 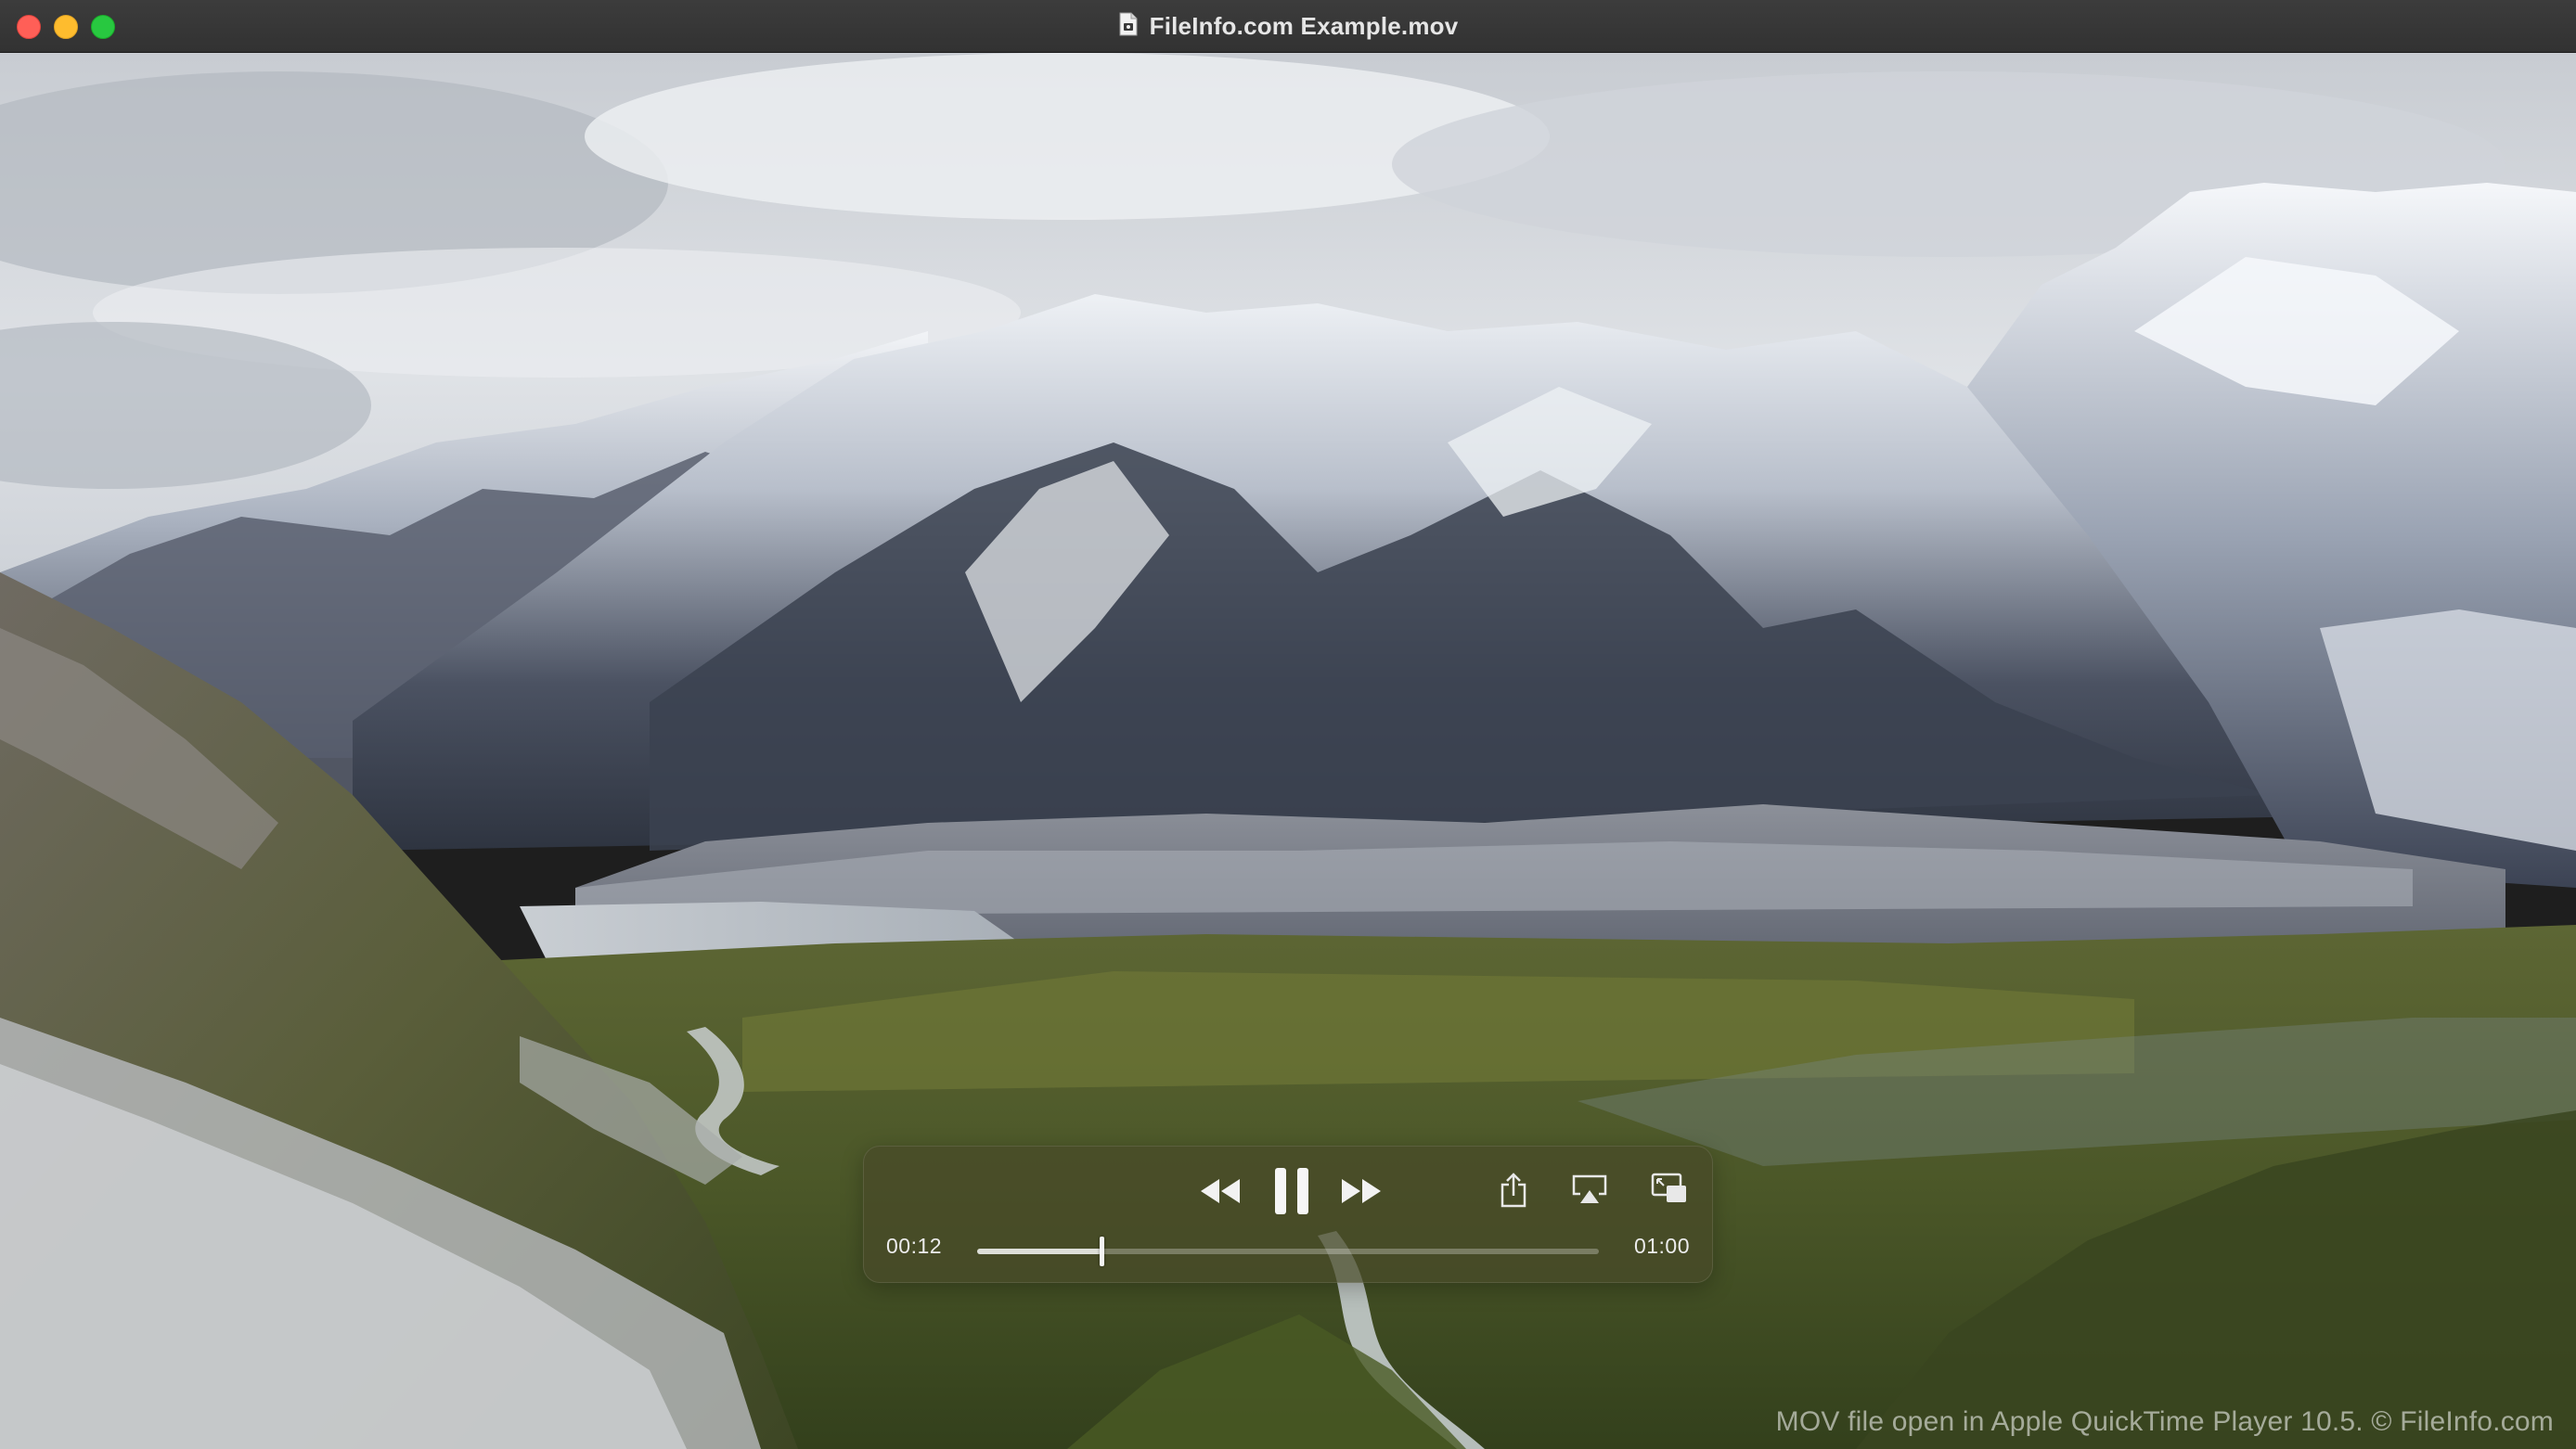 I want to click on picture-in-picture-icon, so click(x=1668, y=1188).